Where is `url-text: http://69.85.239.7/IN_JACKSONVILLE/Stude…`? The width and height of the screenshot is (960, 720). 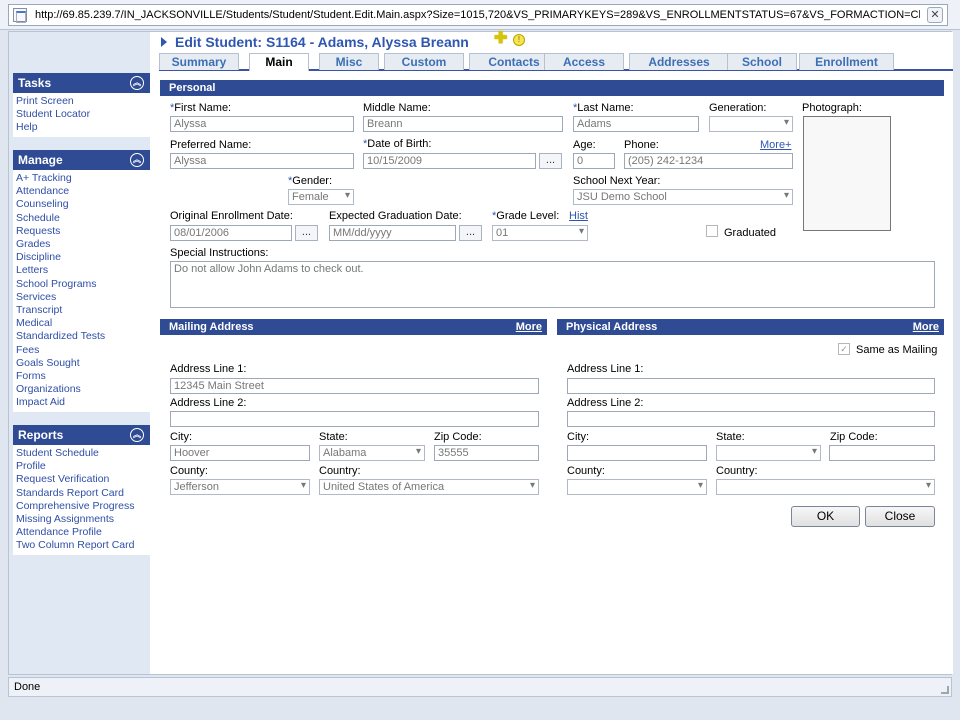 url-text: http://69.85.239.7/IN_JACKSONVILLE/Stude… is located at coordinates (477, 15).